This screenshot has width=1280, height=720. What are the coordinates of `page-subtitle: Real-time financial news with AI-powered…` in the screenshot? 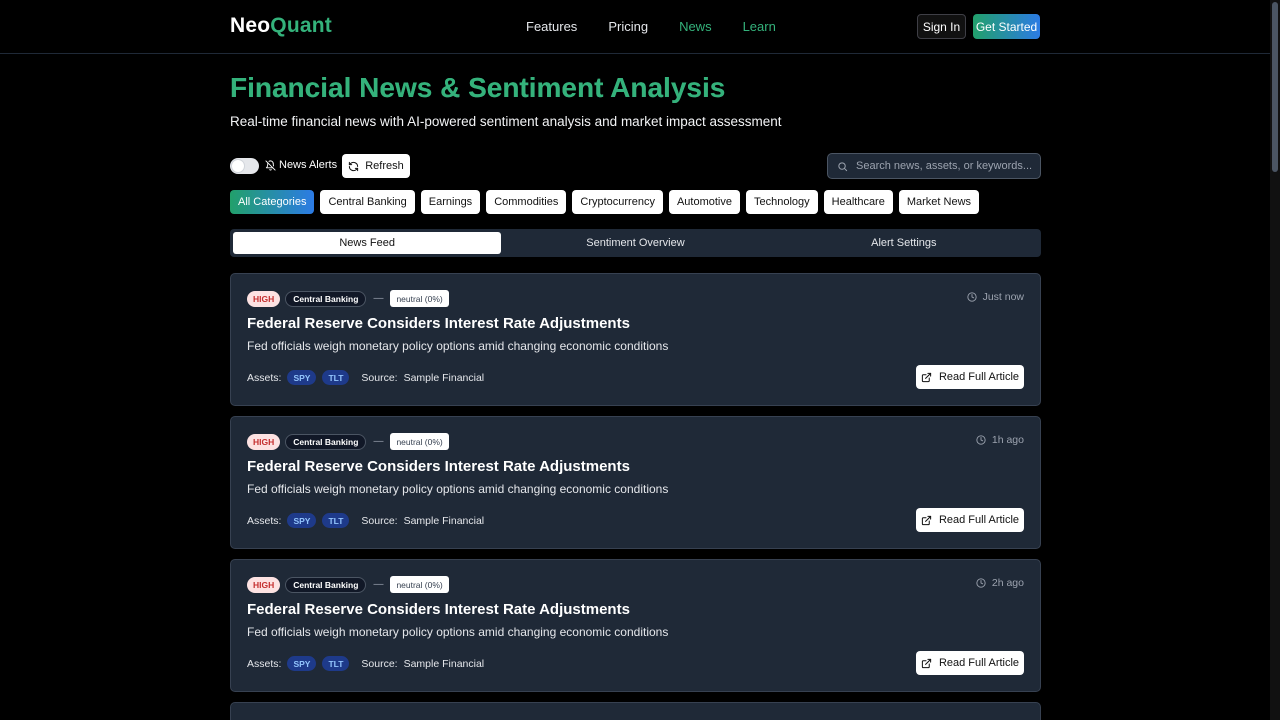 It's located at (506, 121).